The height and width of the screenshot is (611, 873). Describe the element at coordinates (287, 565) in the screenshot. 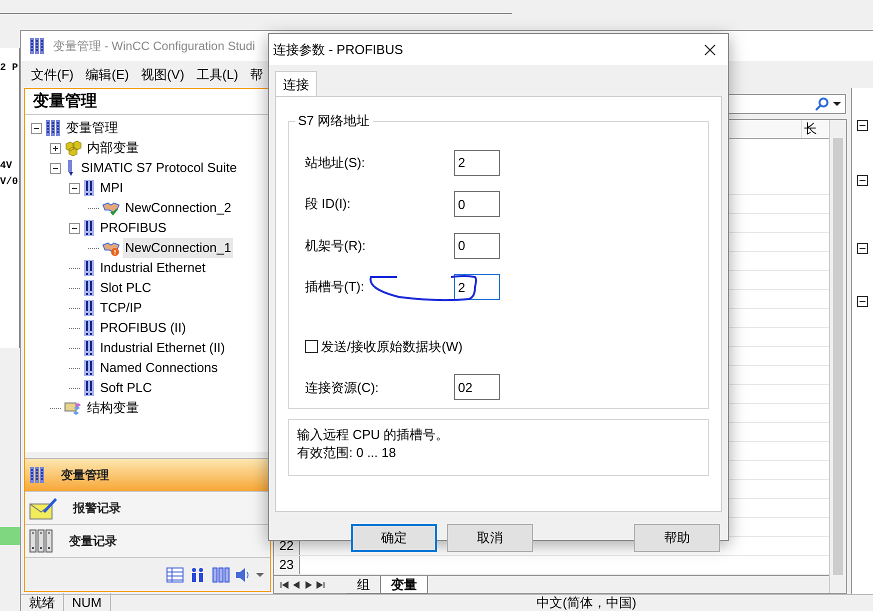

I see `row-number: 23` at that location.